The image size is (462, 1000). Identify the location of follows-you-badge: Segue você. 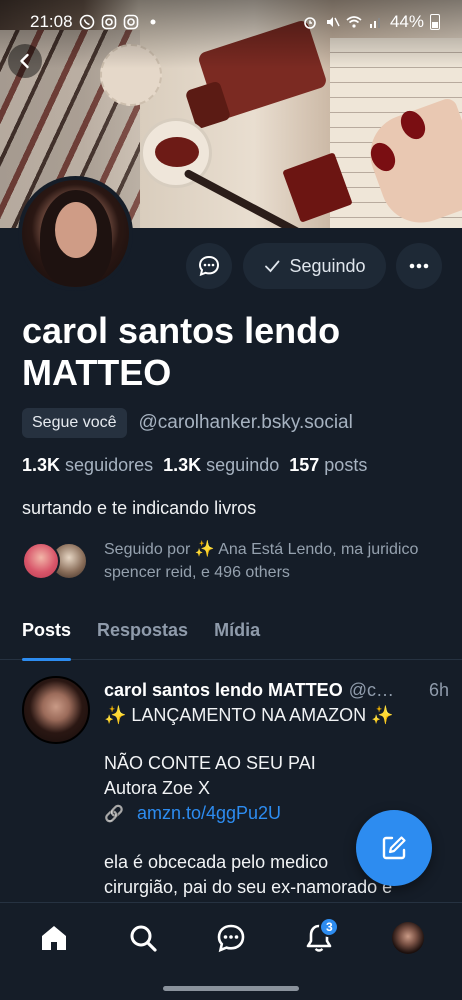
(74, 423).